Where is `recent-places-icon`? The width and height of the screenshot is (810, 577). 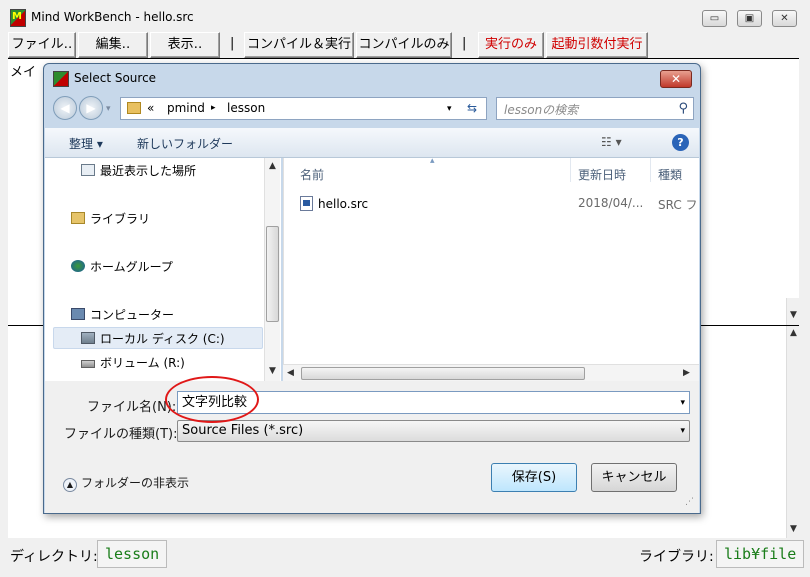 recent-places-icon is located at coordinates (88, 170).